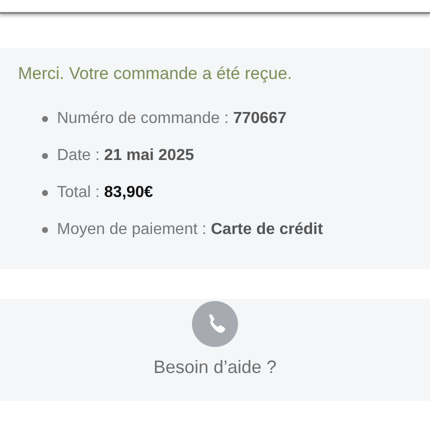  I want to click on order-detail: Total : 83,90€, so click(105, 193).